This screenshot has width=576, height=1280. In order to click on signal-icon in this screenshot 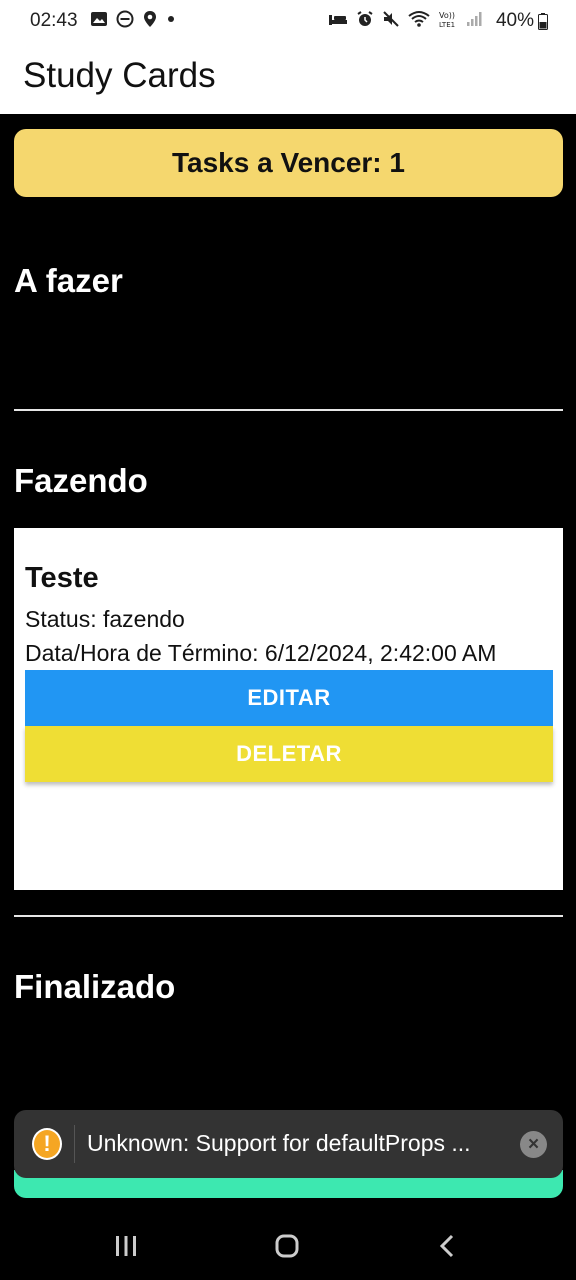, I will do `click(474, 19)`.